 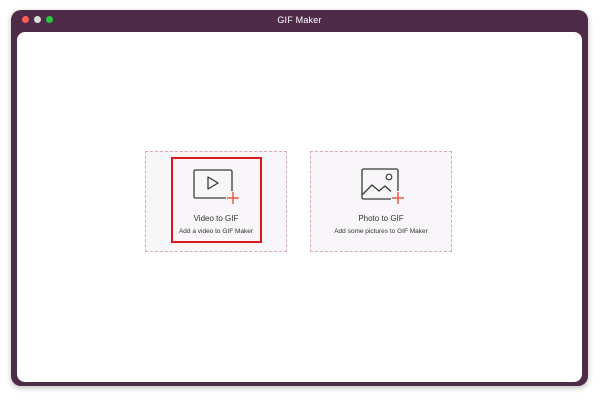 What do you see at coordinates (381, 218) in the screenshot?
I see `photo-to-gif-title: Photo to GIF` at bounding box center [381, 218].